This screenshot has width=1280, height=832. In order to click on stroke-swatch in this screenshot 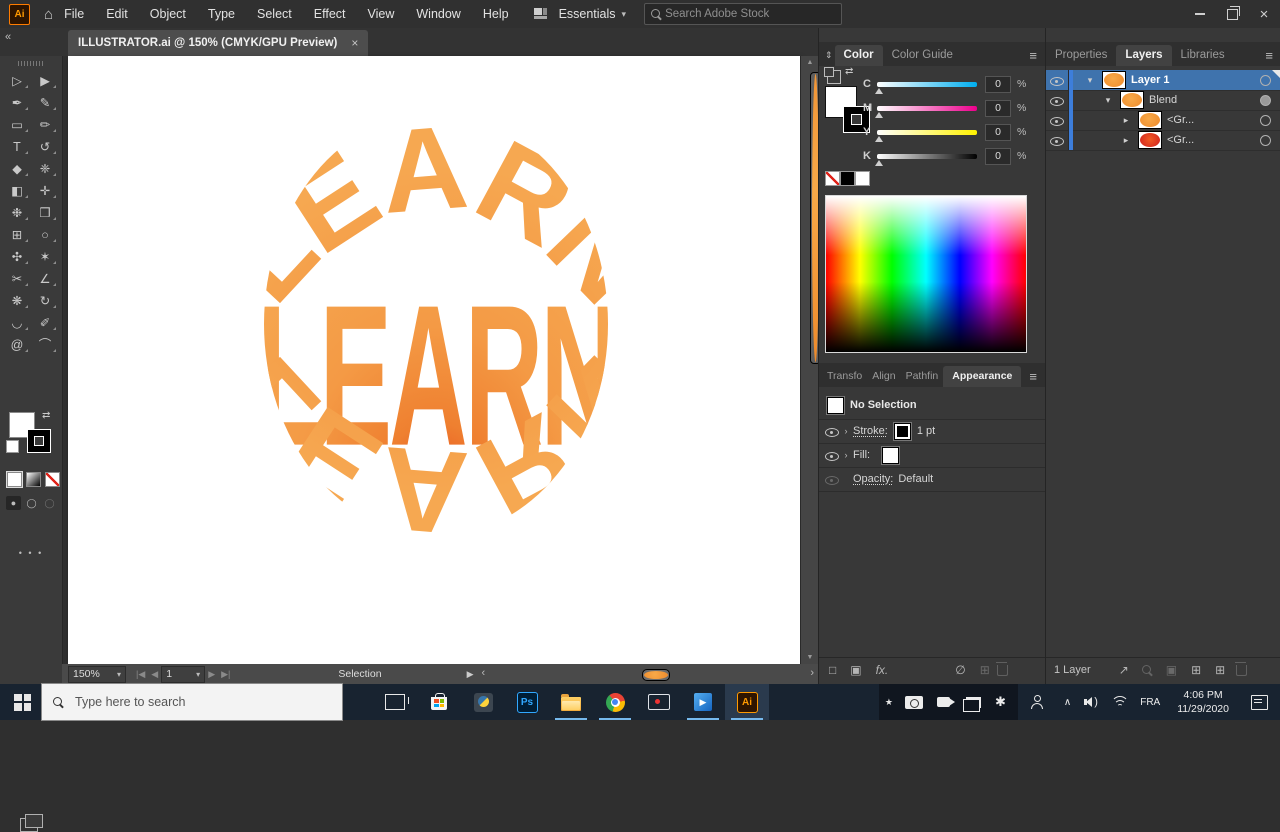, I will do `click(902, 431)`.